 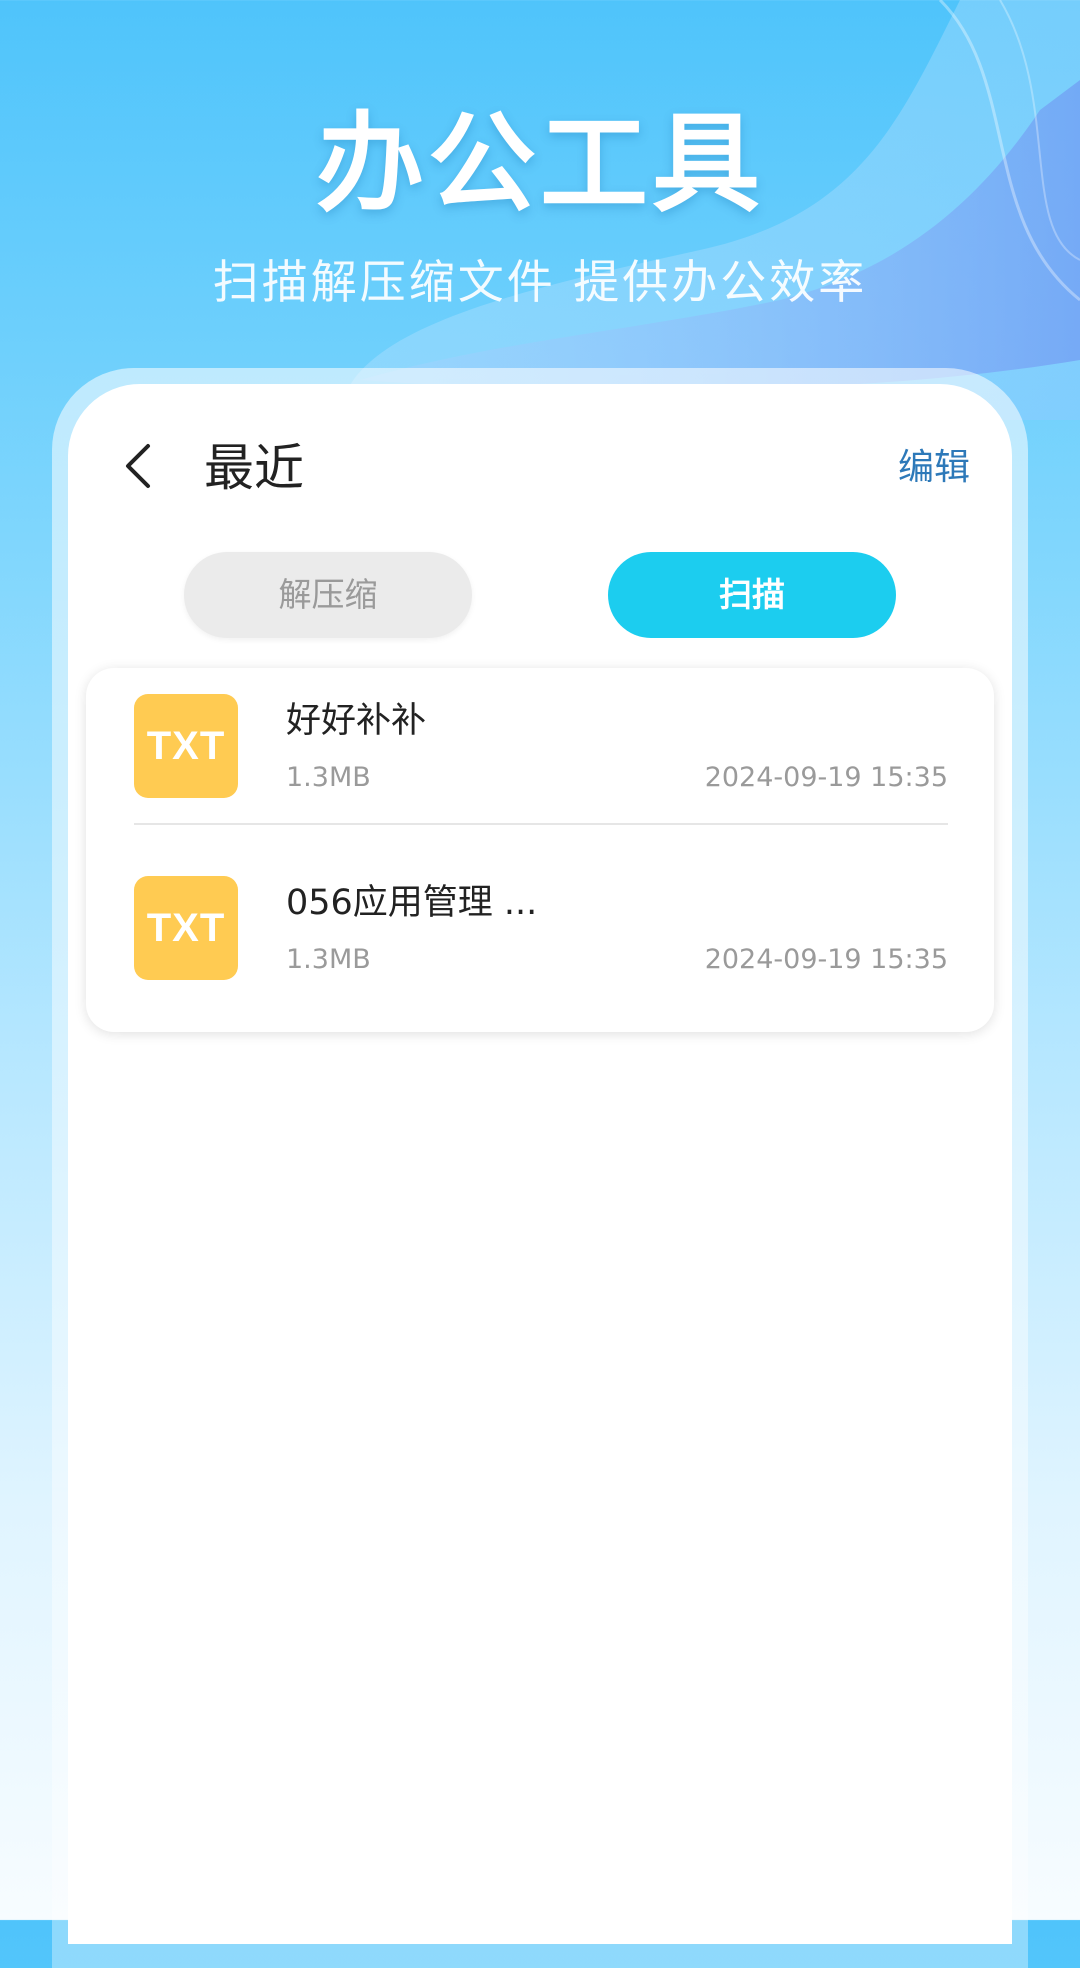 I want to click on back-button, so click(x=140, y=466).